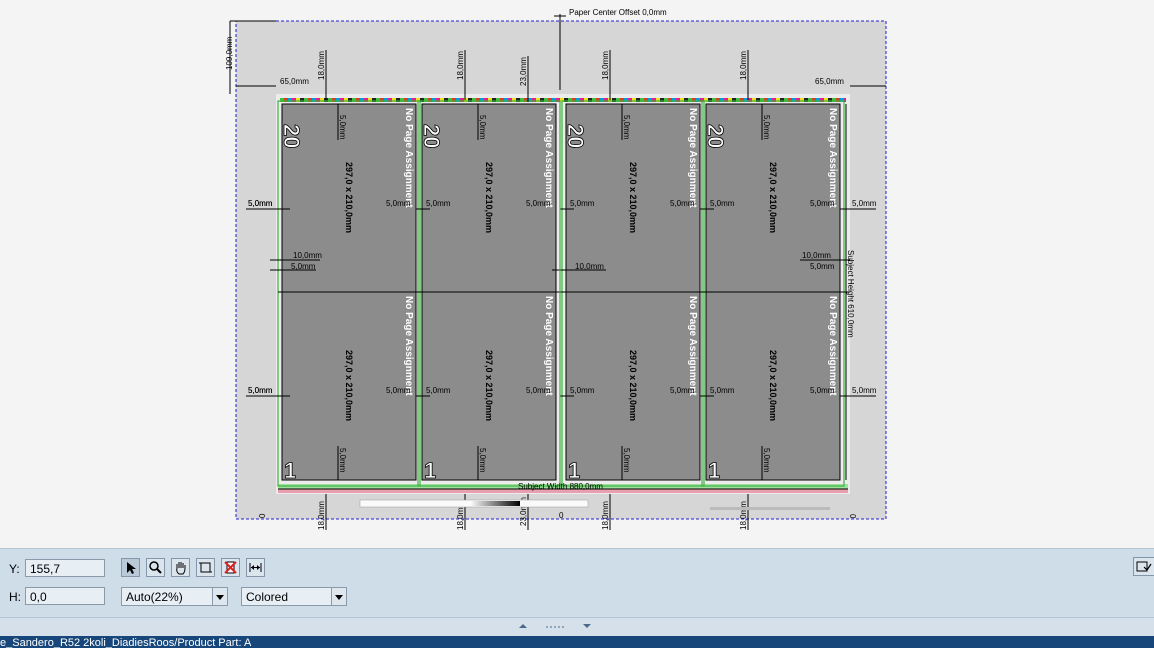  Describe the element at coordinates (618, 12) in the screenshot. I see `paper-center-offset-label: Paper Center Offset 0,0mm` at that location.